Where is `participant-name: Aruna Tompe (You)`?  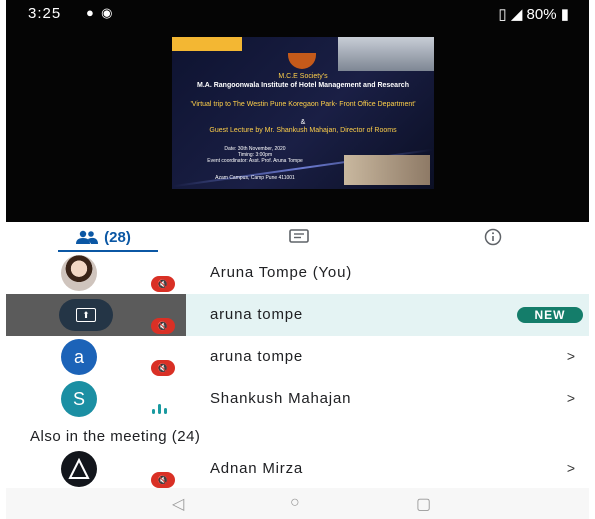 participant-name: Aruna Tompe (You) is located at coordinates (281, 272).